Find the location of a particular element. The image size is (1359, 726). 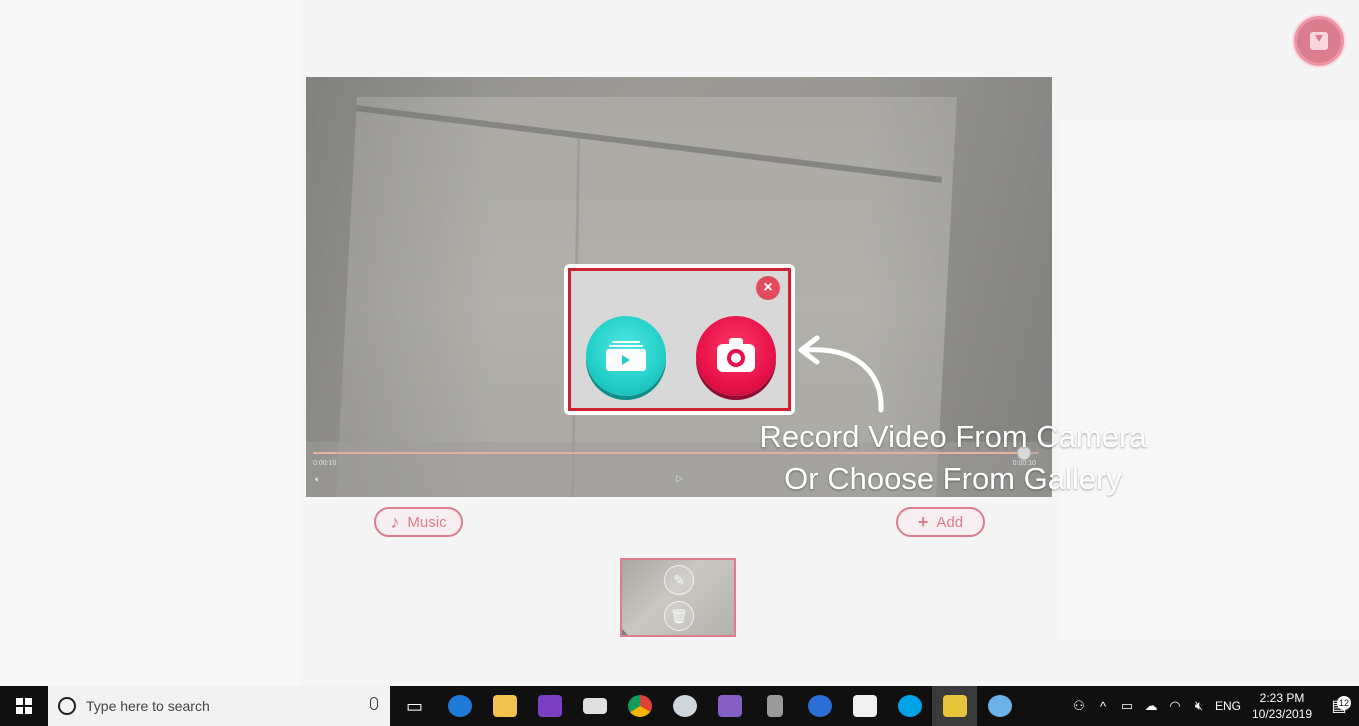

paint-icon is located at coordinates (999, 706).